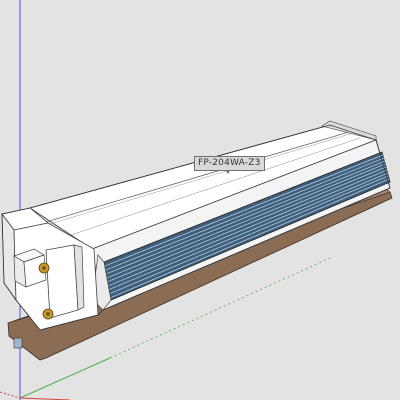  Describe the element at coordinates (62, 281) in the screenshot. I see `valve-housing` at that location.